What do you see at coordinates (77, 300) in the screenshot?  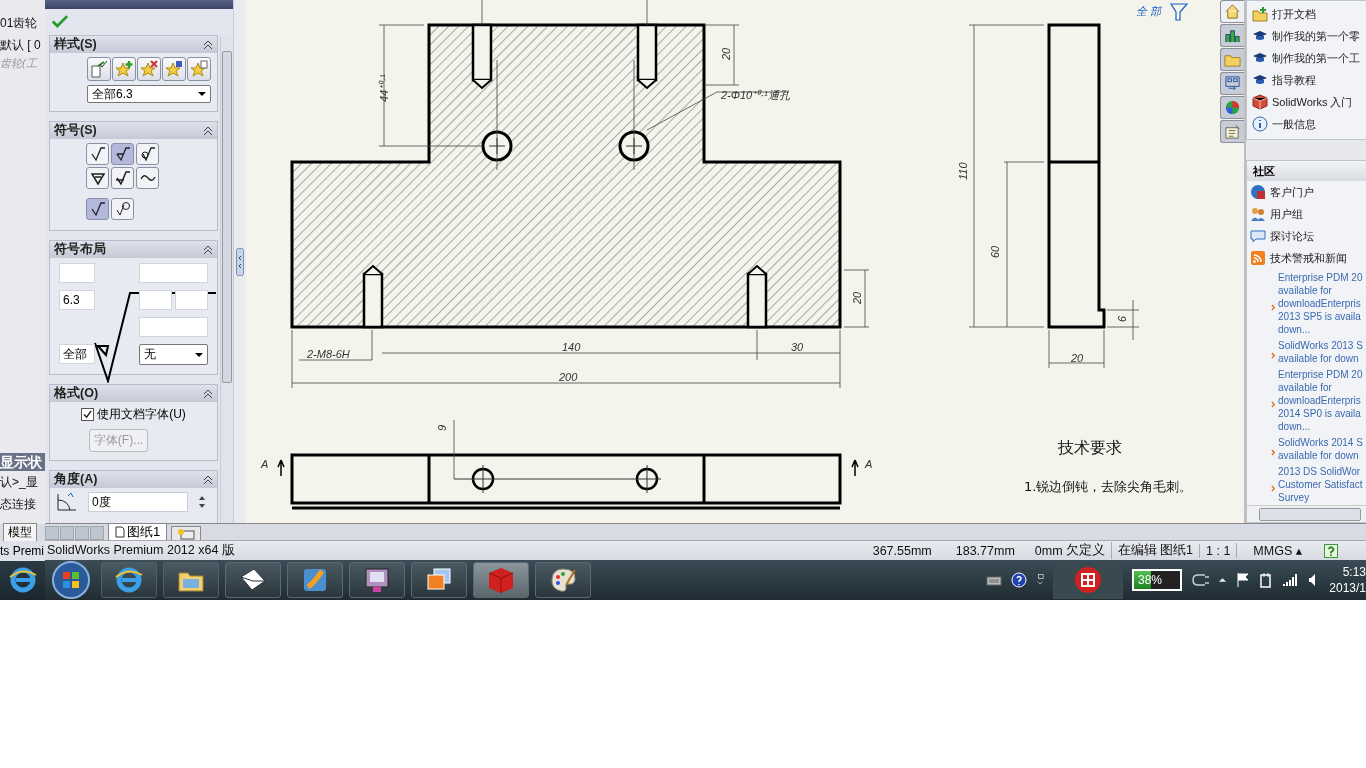 I see `roughness-field: 6.3` at bounding box center [77, 300].